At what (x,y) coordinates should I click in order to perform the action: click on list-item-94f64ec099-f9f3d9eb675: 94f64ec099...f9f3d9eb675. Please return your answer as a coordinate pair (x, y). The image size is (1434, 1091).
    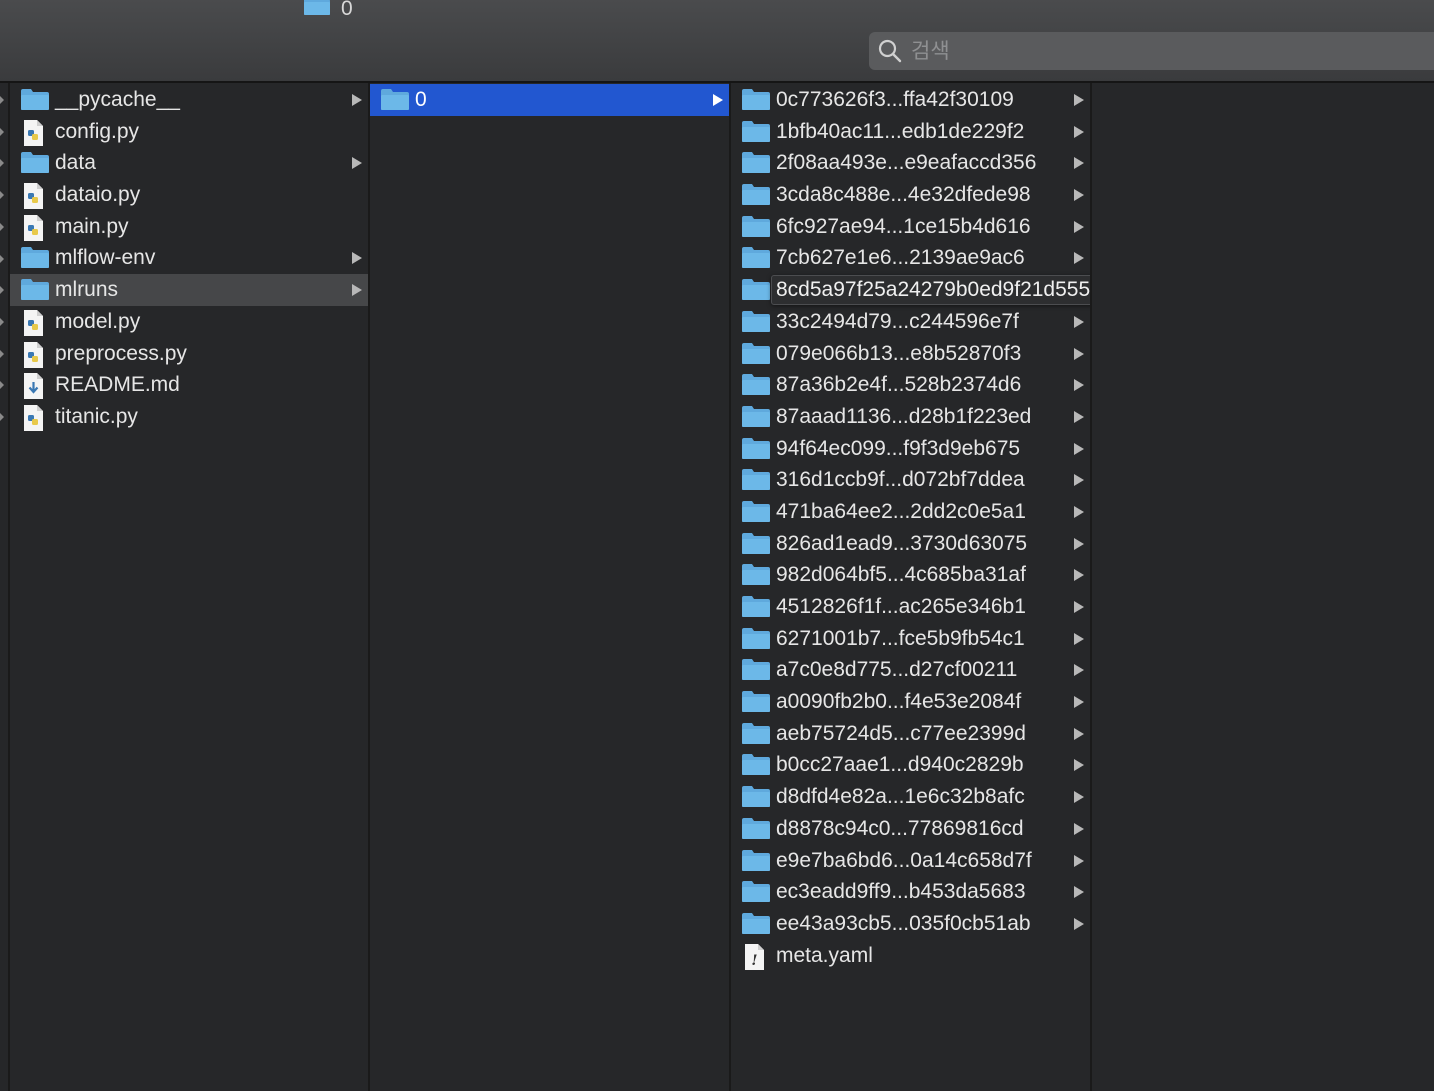
    Looking at the image, I should click on (910, 449).